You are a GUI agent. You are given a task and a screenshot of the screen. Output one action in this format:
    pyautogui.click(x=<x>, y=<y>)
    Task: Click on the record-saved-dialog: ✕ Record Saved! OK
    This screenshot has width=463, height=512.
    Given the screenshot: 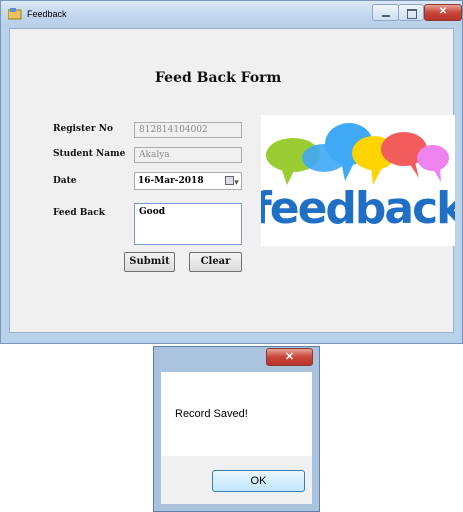 What is the action you would take?
    pyautogui.click(x=236, y=429)
    